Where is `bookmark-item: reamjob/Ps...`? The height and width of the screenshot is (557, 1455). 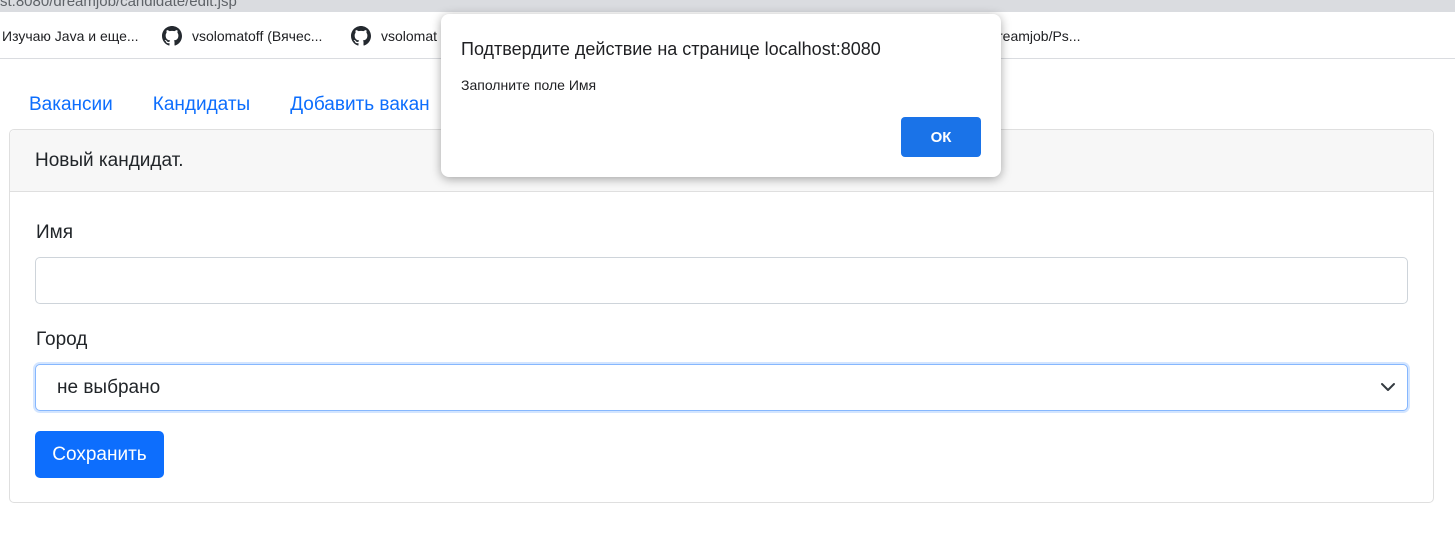
bookmark-item: reamjob/Ps... is located at coordinates (1039, 36).